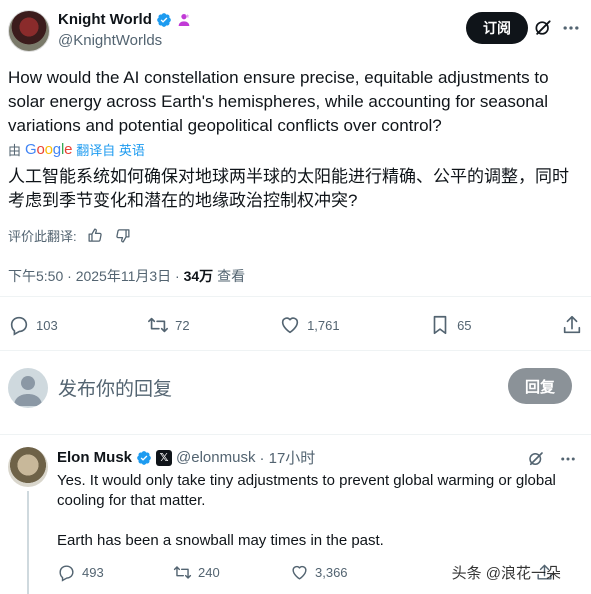 Image resolution: width=591 pixels, height=594 pixels. I want to click on reply-author-avatar, so click(28, 467).